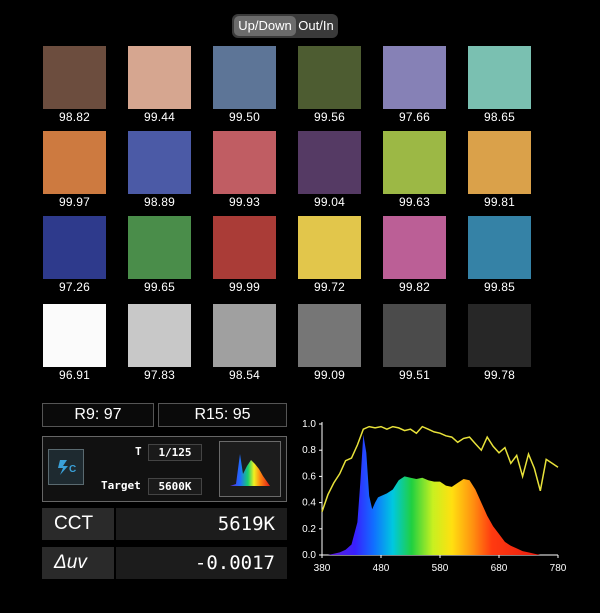 This screenshot has height=613, width=600. I want to click on cct-row: CCT 5619K, so click(164, 524).